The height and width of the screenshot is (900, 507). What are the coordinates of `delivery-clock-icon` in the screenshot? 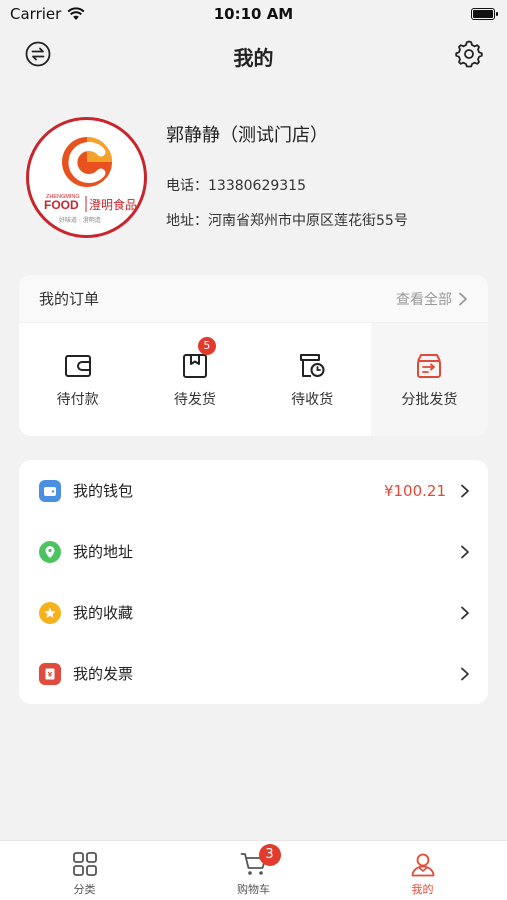 It's located at (312, 365).